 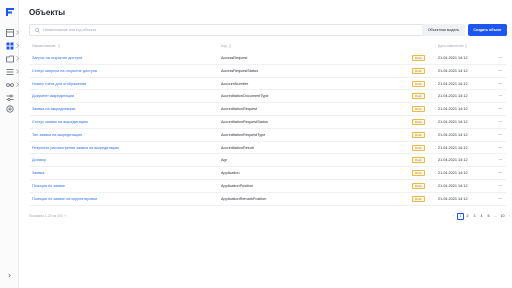 I want to click on object-code: ApplicationPosition, so click(x=237, y=185).